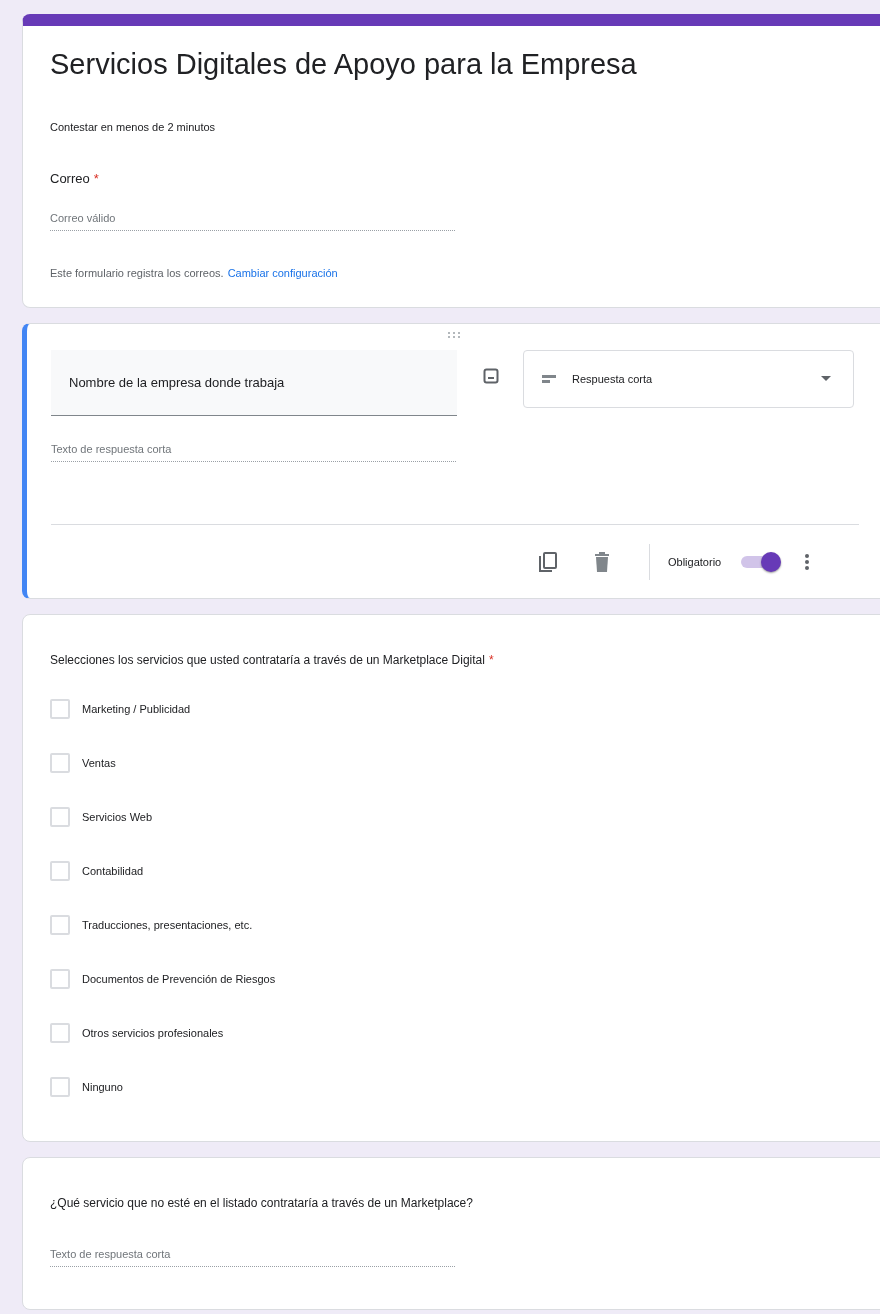 This screenshot has width=880, height=1314. I want to click on option-label: Marketing / Publicidad, so click(136, 709).